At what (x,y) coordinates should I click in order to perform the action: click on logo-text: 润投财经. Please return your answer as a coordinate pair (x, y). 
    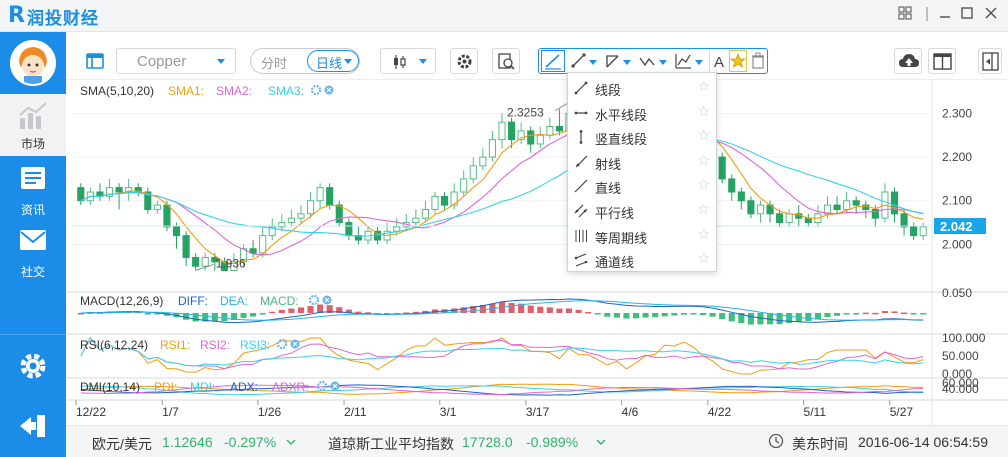
    Looking at the image, I should click on (62, 18).